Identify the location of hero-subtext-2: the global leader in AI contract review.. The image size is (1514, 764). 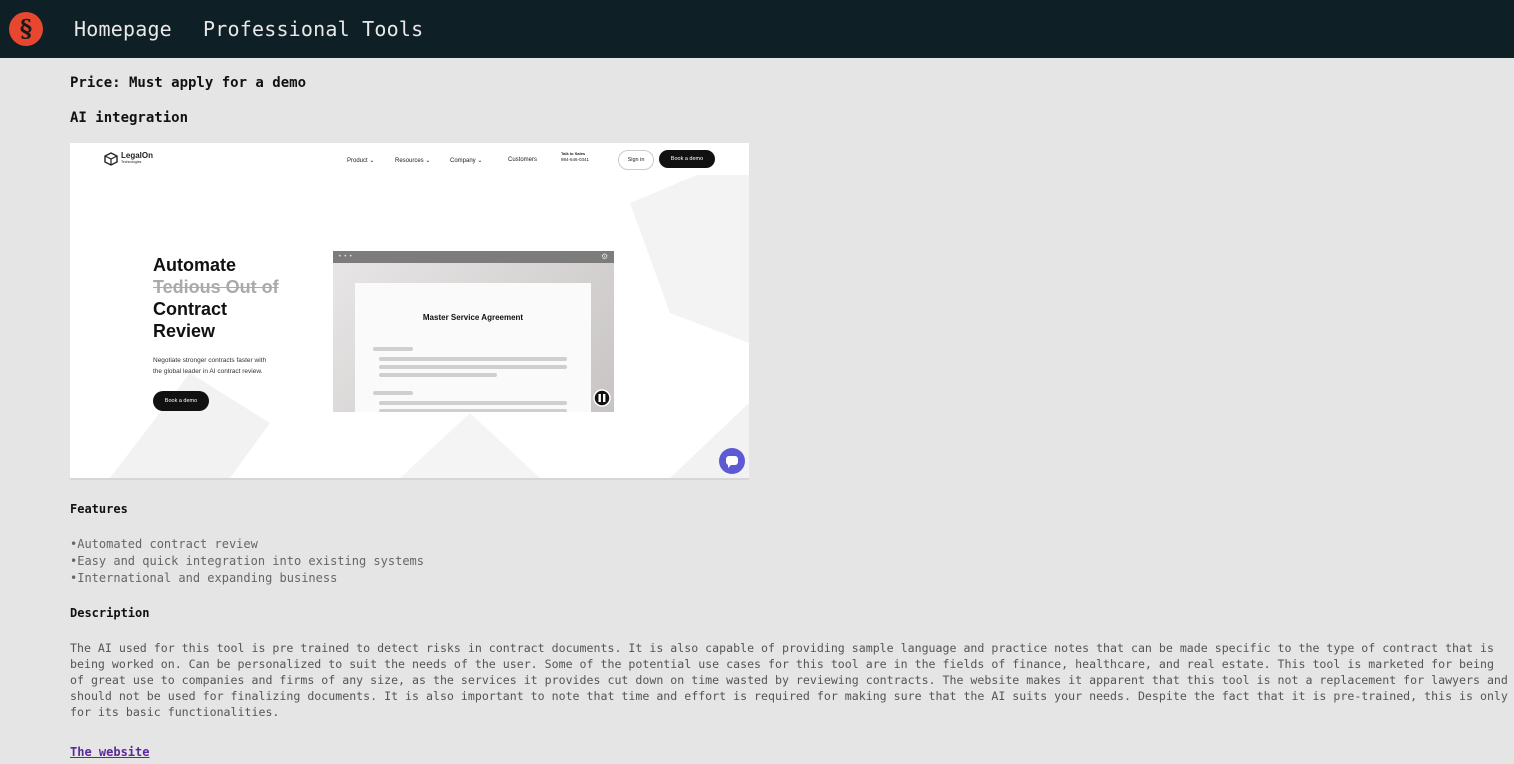
(208, 371).